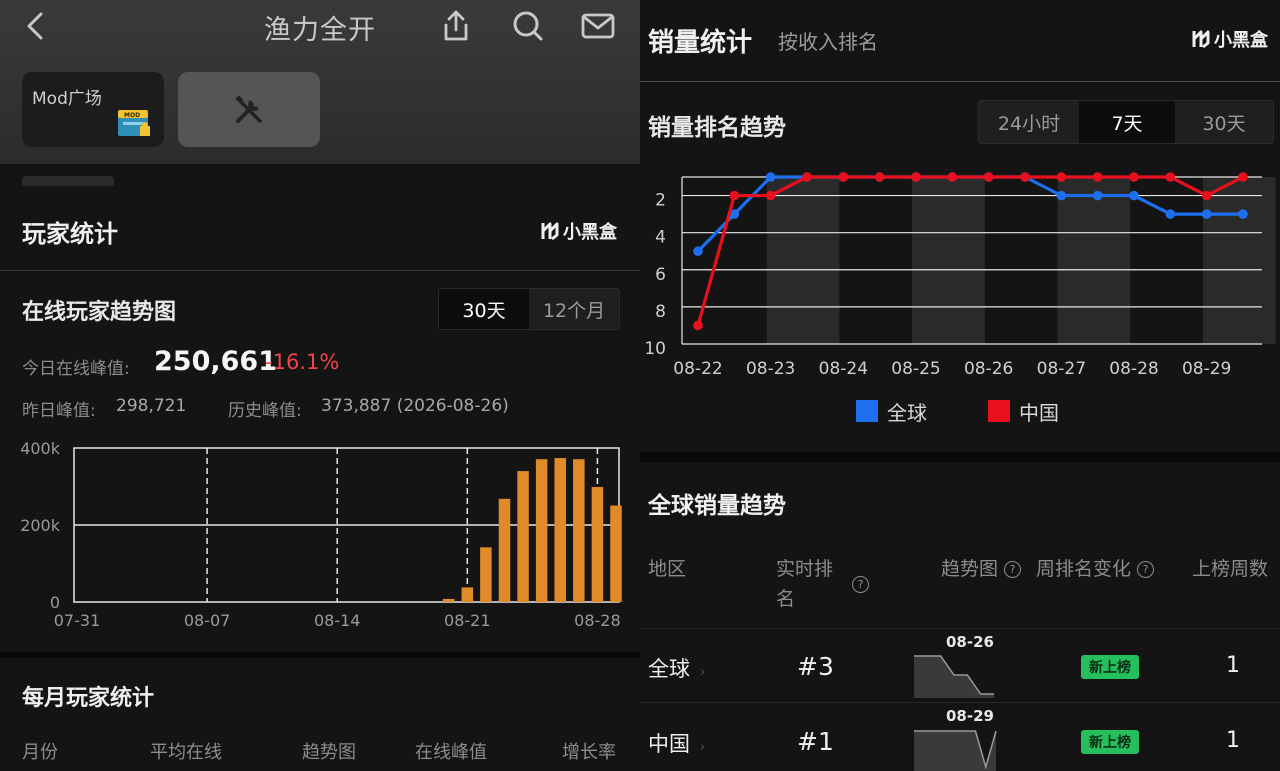 Image resolution: width=1280 pixels, height=771 pixels. Describe the element at coordinates (970, 642) in the screenshot. I see `sparkline-date: 08-26` at that location.